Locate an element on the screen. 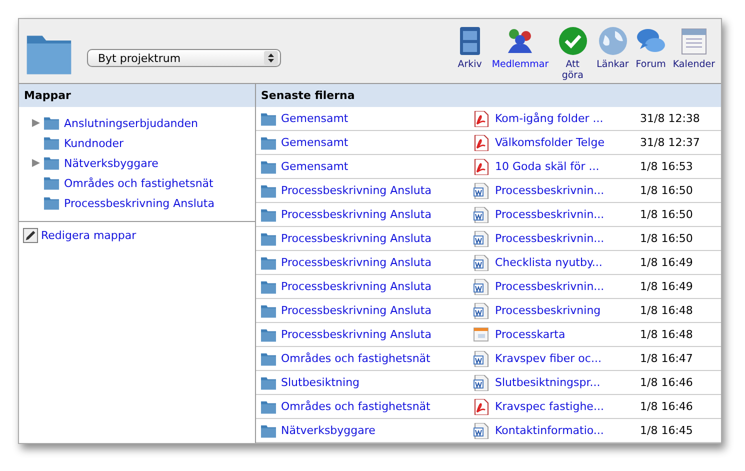  pencil-icon is located at coordinates (30, 235).